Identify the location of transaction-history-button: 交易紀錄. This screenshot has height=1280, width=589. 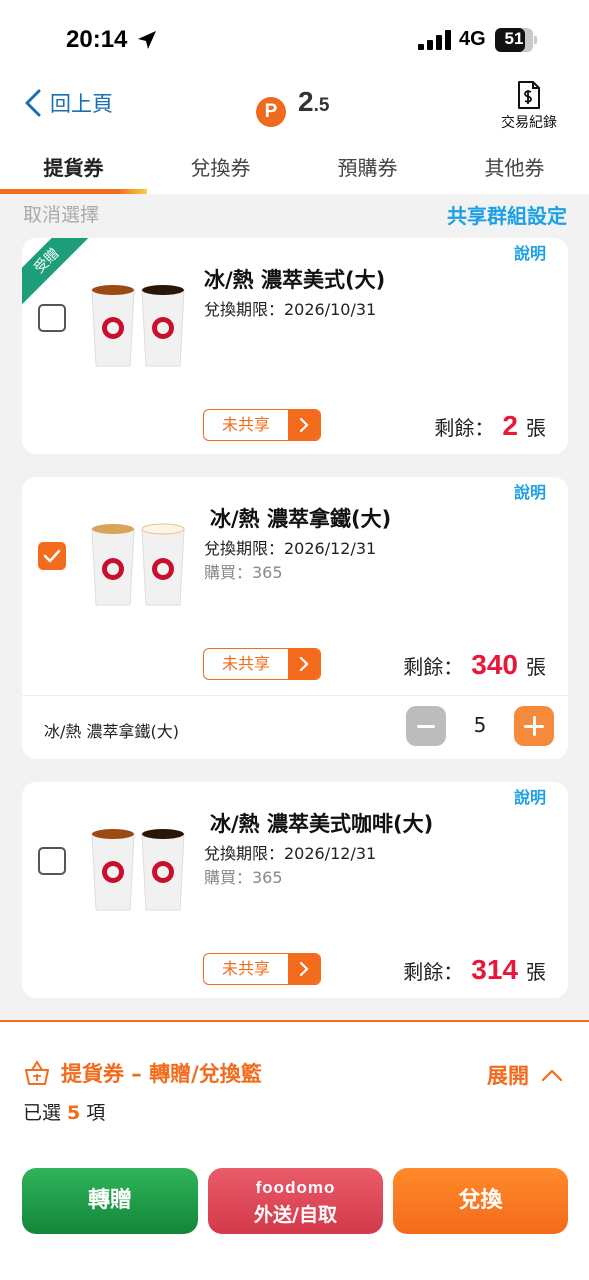
(529, 106).